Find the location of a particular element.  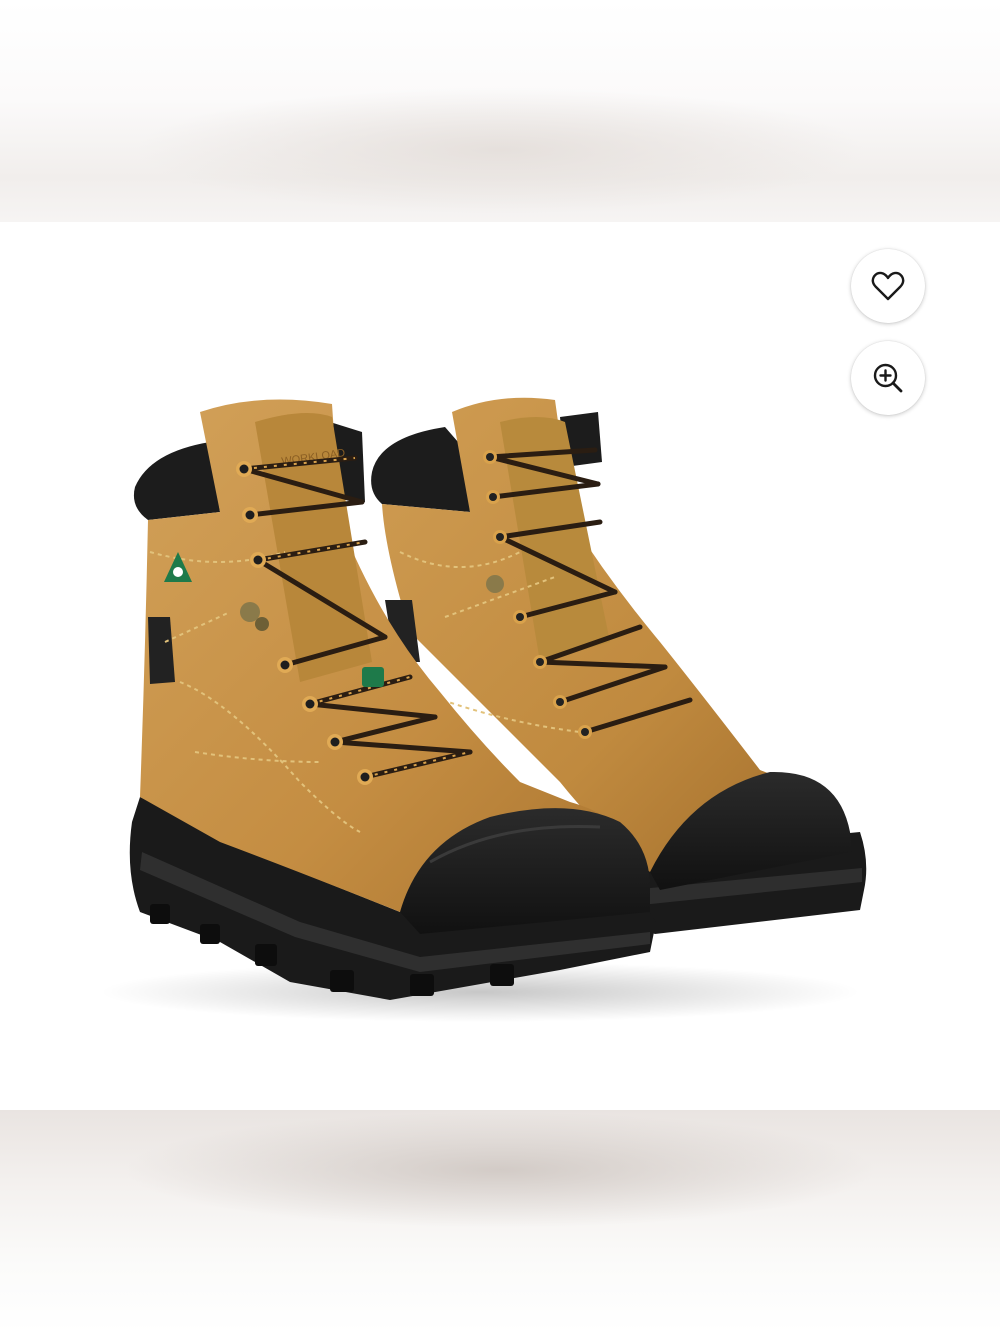

heart-icon is located at coordinates (888, 286).